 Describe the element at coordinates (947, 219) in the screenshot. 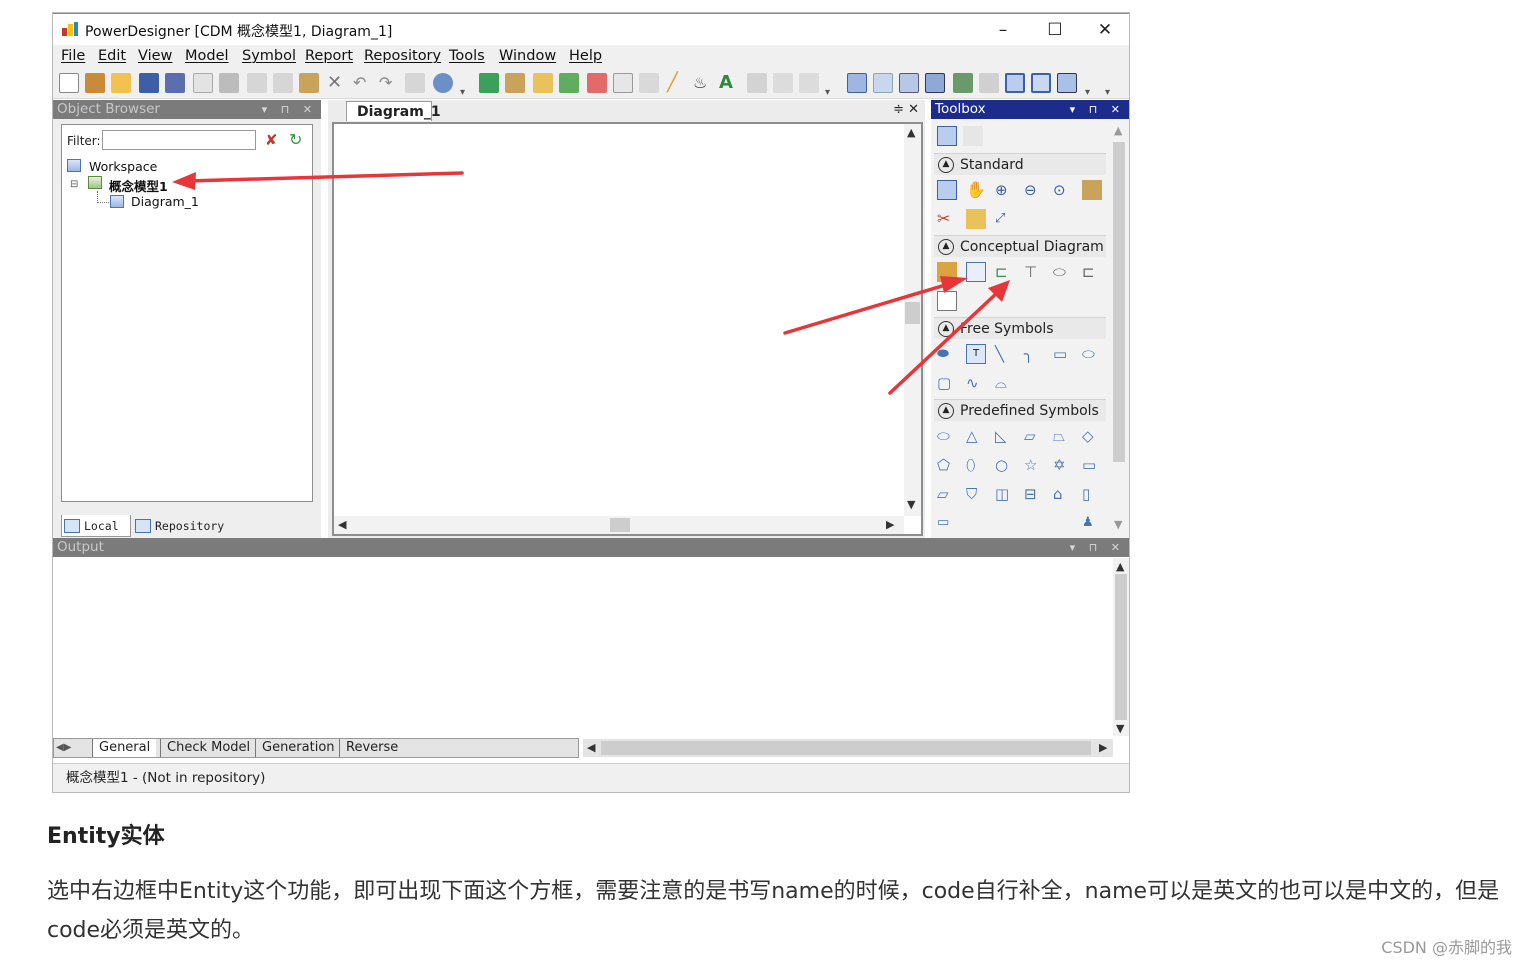

I see `delete-tool-icon: ✂` at that location.